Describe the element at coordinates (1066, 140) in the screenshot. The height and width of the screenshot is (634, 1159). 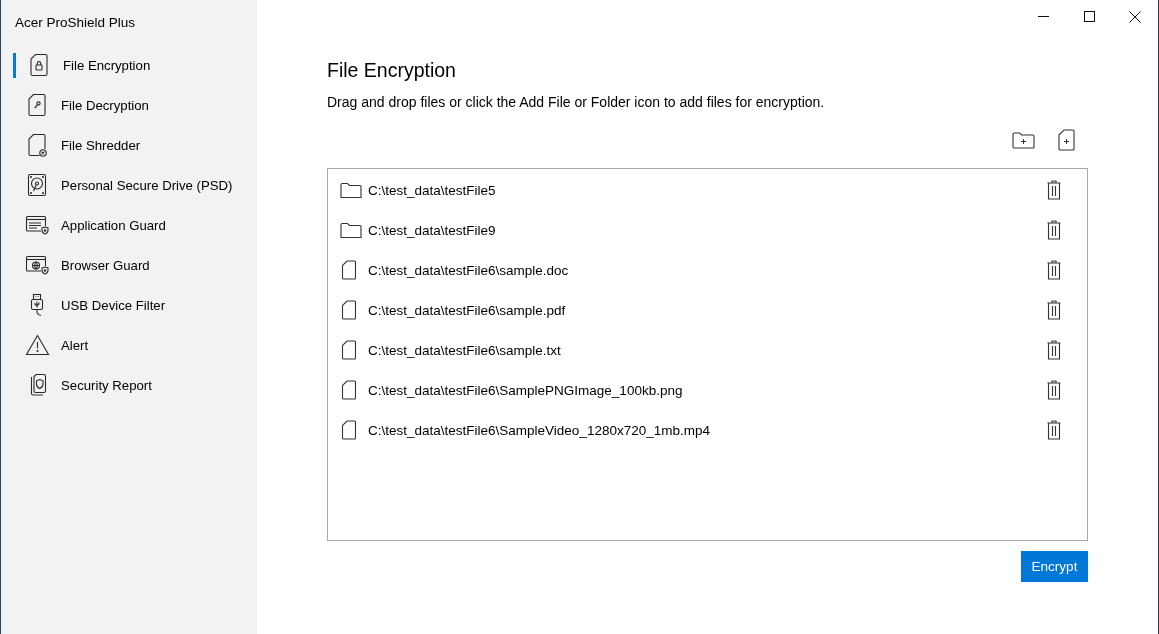
I see `file-plus-icon` at that location.